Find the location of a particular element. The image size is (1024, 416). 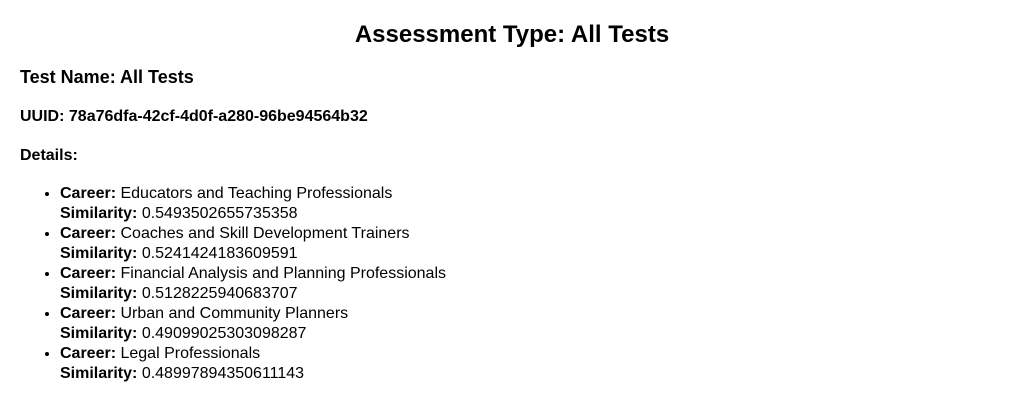

assessment-type-value: All Tests is located at coordinates (620, 34).